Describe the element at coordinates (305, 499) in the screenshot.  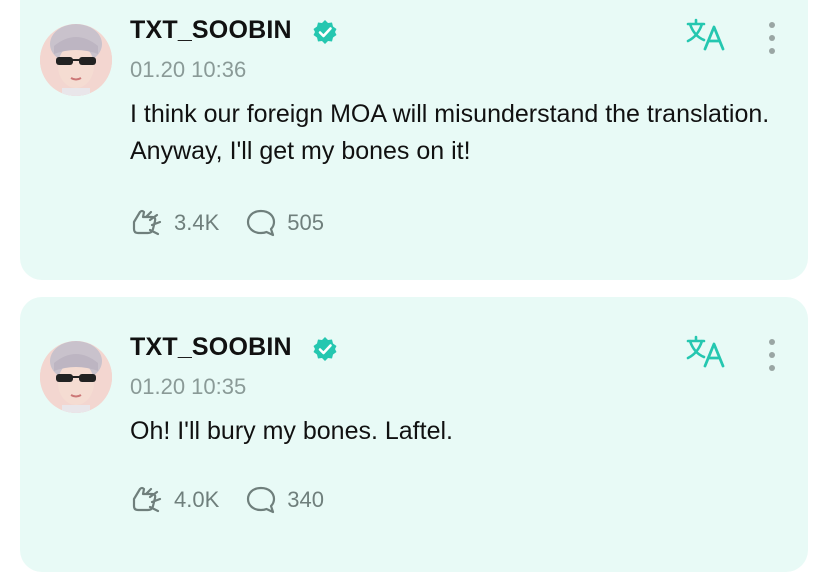
I see `comment-count: 340` at that location.